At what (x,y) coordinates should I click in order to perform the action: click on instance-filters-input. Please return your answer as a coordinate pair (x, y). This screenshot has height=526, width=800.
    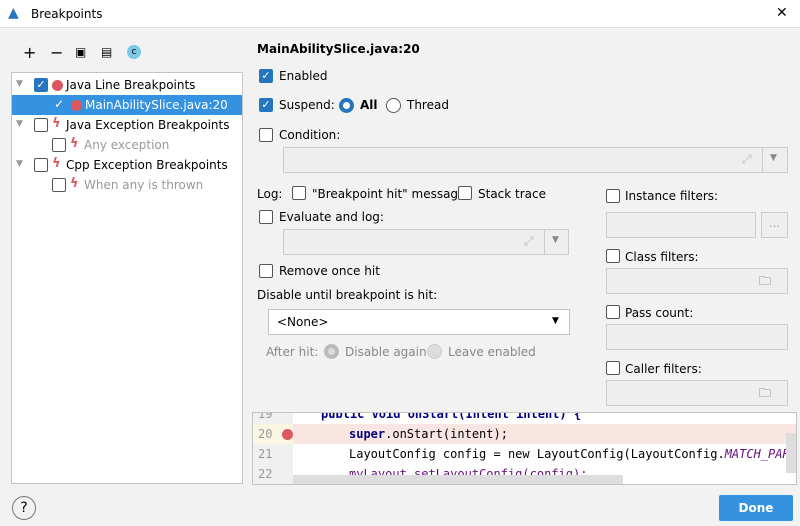
    Looking at the image, I should click on (681, 225).